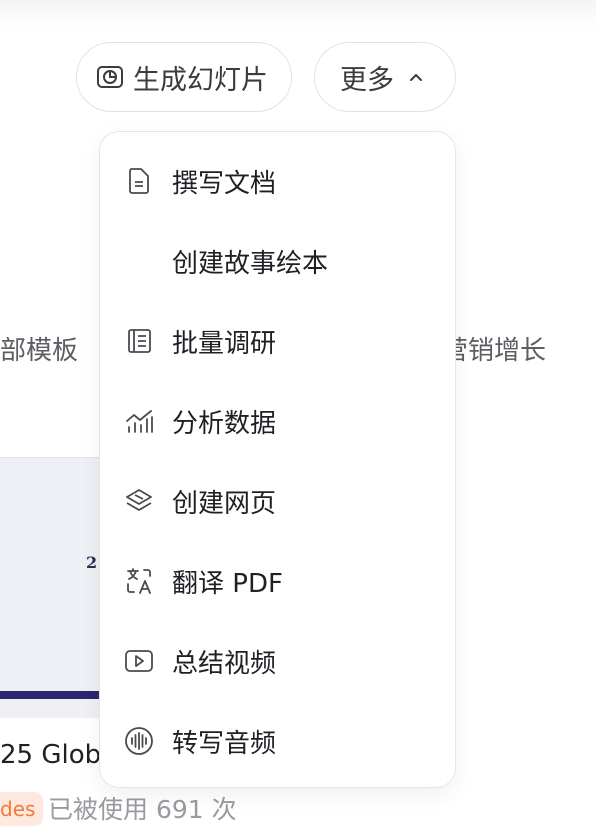  I want to click on menu-item-label: 翻译 PDF, so click(227, 583).